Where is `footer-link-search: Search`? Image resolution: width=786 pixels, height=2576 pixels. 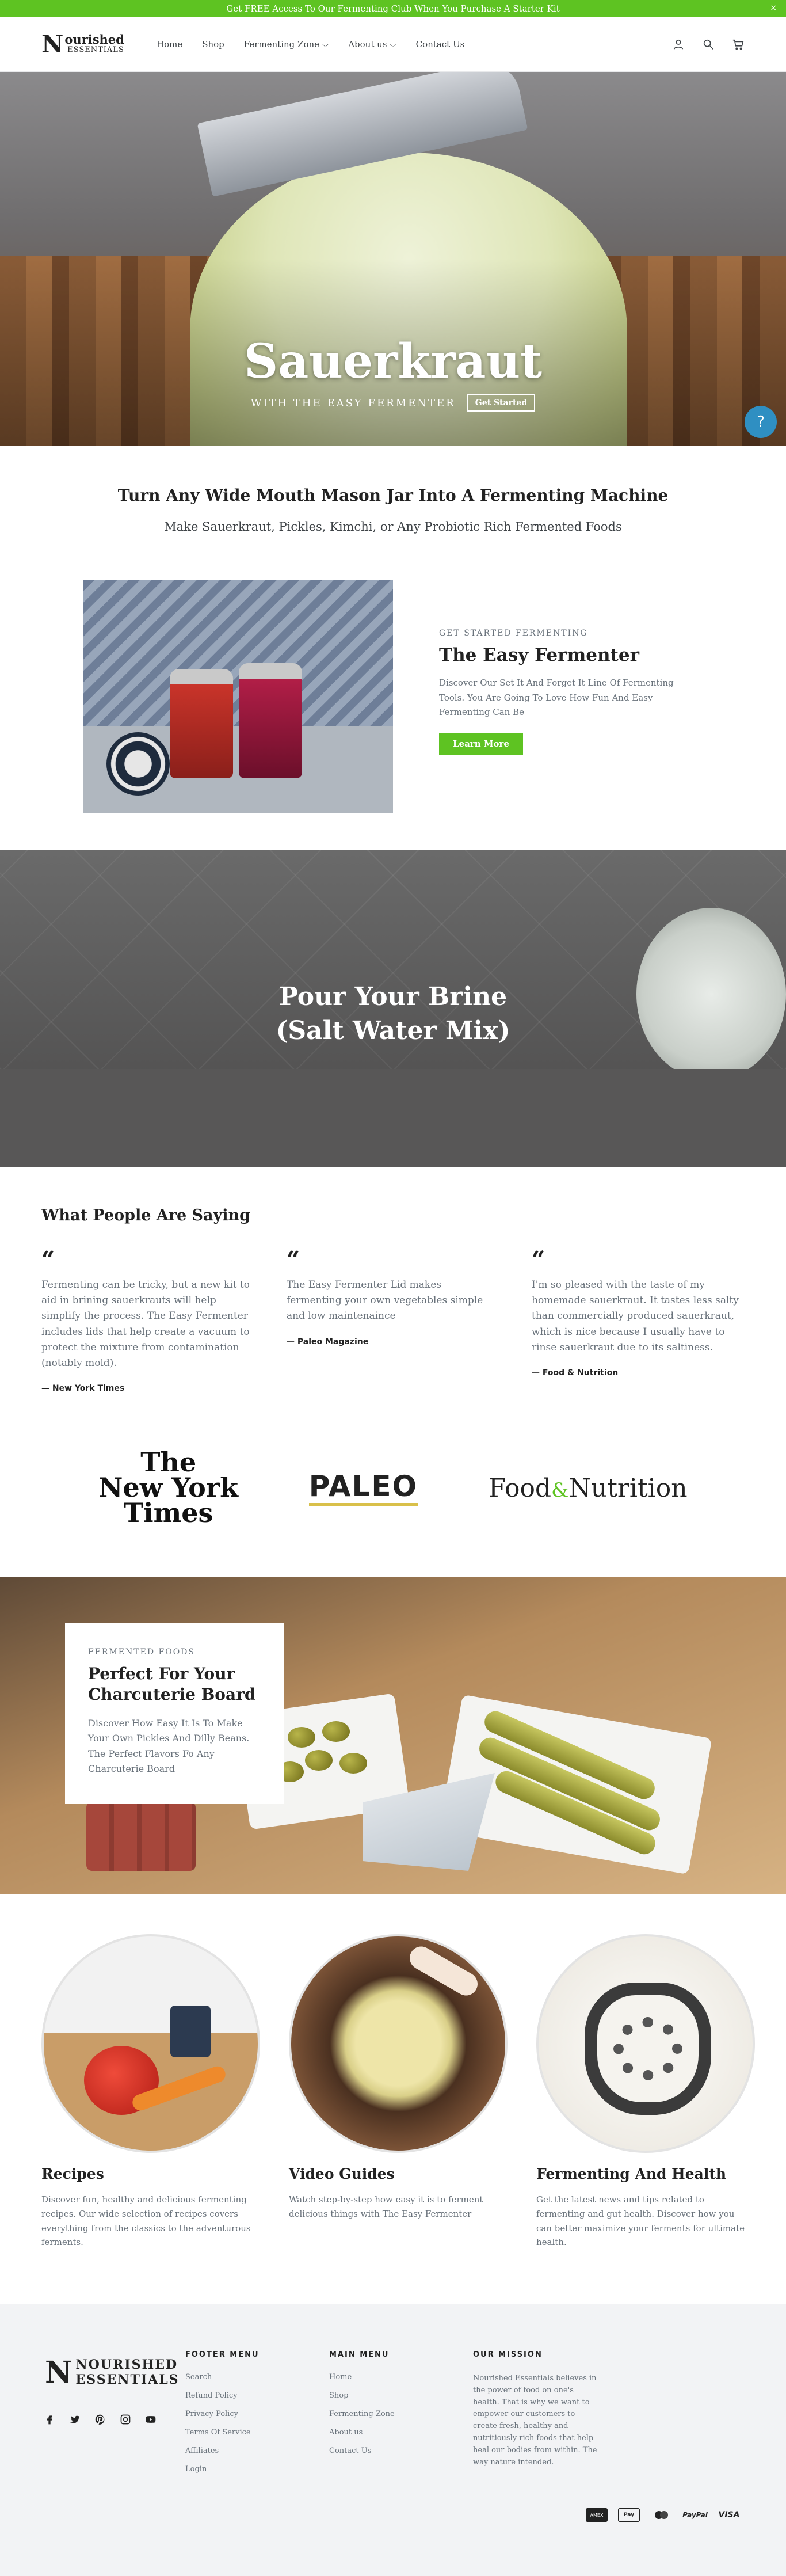 footer-link-search: Search is located at coordinates (222, 2377).